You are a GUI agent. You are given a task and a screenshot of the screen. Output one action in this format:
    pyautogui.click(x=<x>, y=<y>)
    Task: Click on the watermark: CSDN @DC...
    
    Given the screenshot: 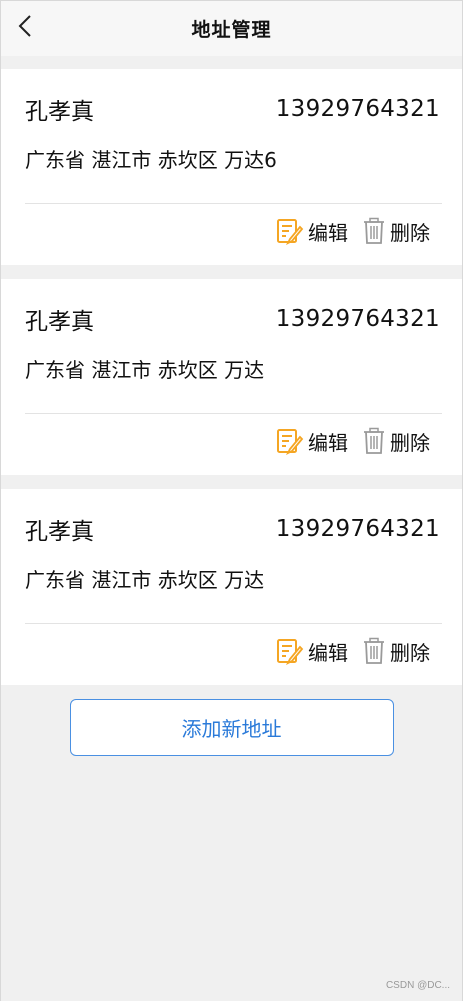 What is the action you would take?
    pyautogui.click(x=417, y=985)
    